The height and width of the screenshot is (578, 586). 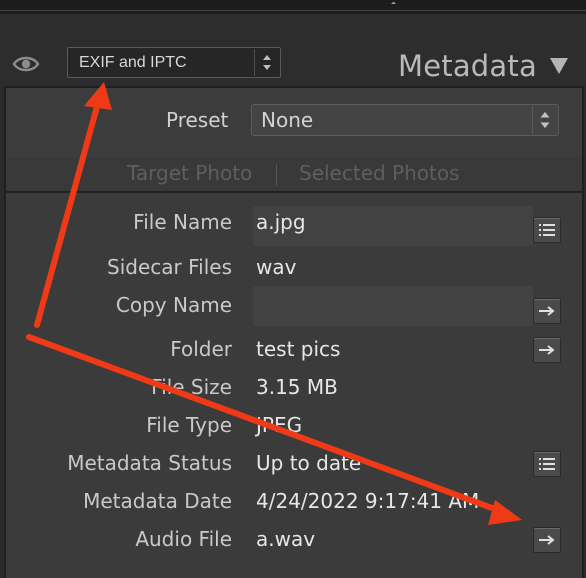 What do you see at coordinates (297, 387) in the screenshot?
I see `file-size-value: 3.15 MB` at bounding box center [297, 387].